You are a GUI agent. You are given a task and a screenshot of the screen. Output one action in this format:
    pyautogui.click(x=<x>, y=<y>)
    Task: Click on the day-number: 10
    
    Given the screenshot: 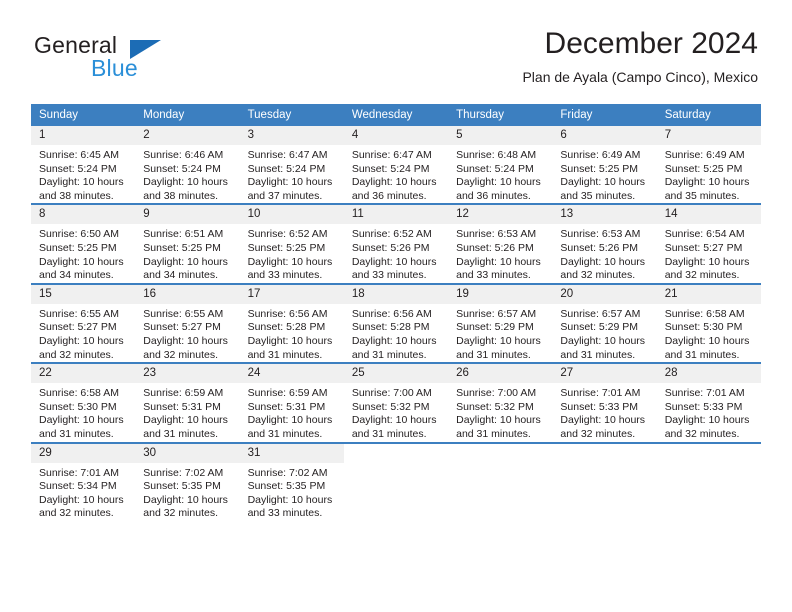 What is the action you would take?
    pyautogui.click(x=291, y=215)
    